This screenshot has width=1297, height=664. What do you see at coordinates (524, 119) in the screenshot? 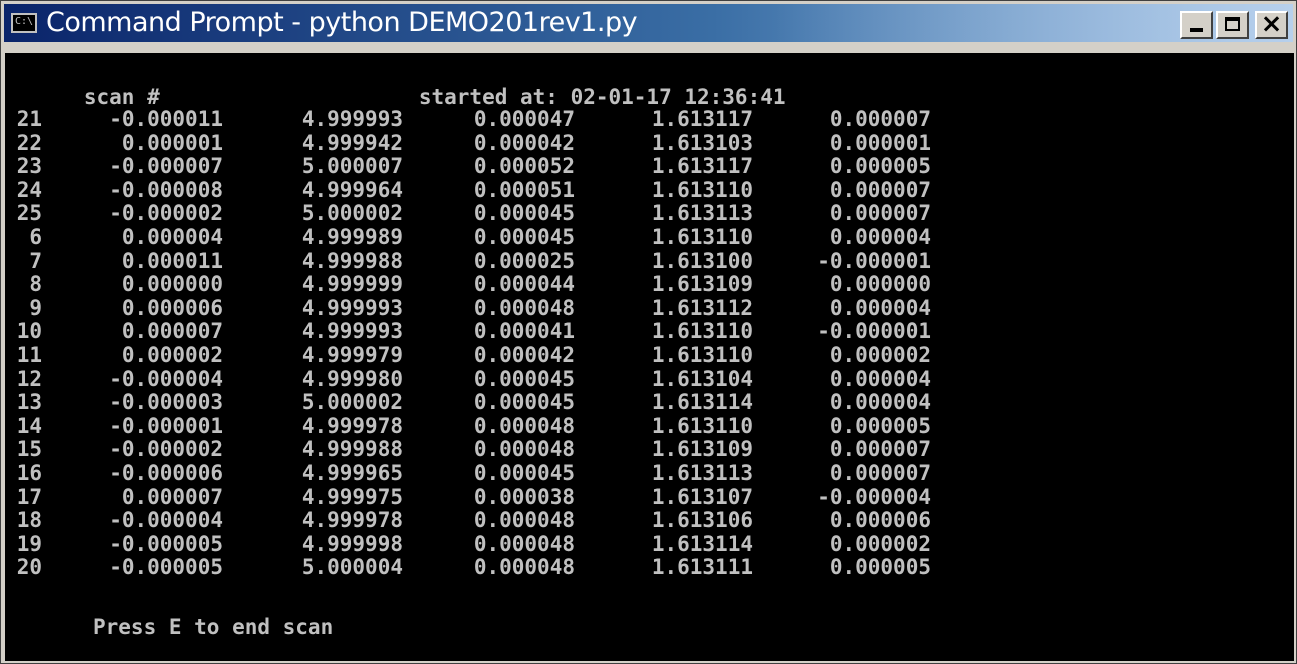
I see `value-3-cell: 0.000047` at bounding box center [524, 119].